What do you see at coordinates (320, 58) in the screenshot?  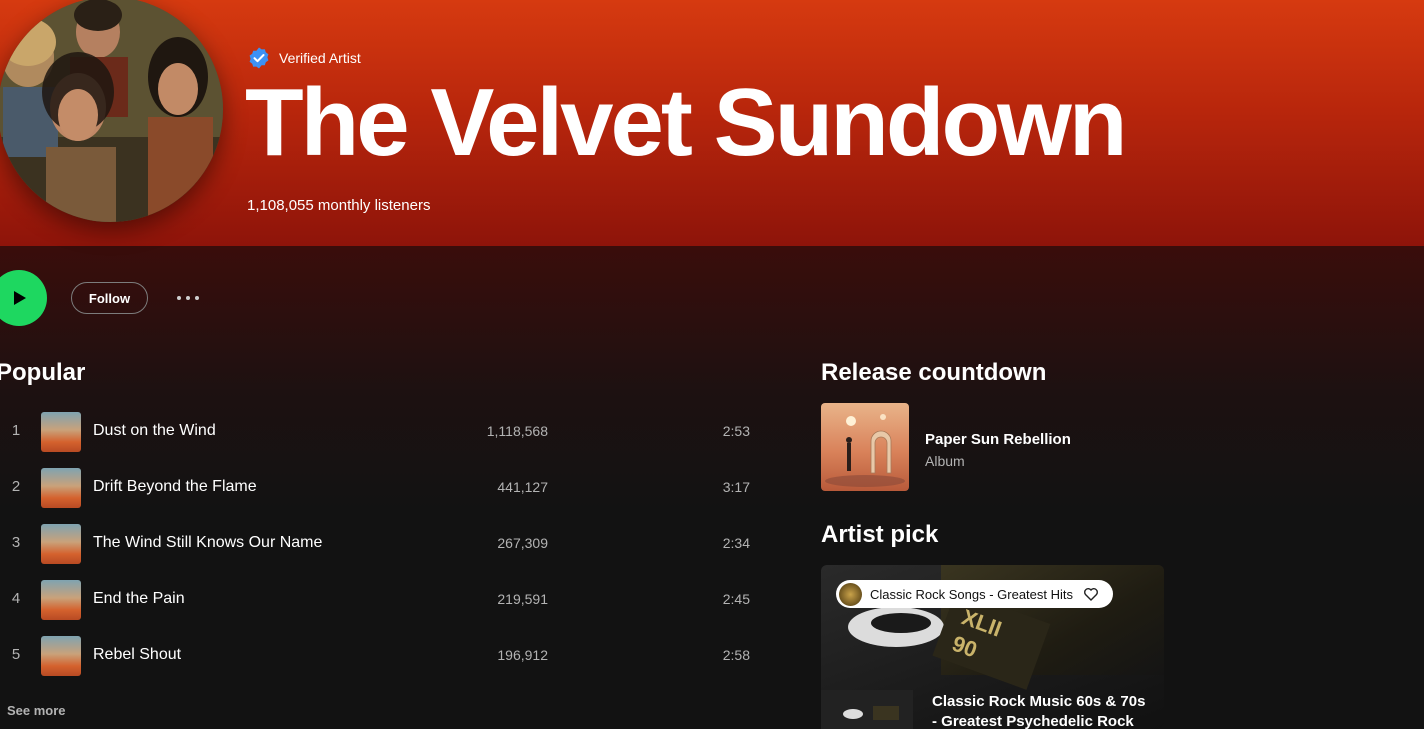 I see `verified-artist-label: Verified Artist` at bounding box center [320, 58].